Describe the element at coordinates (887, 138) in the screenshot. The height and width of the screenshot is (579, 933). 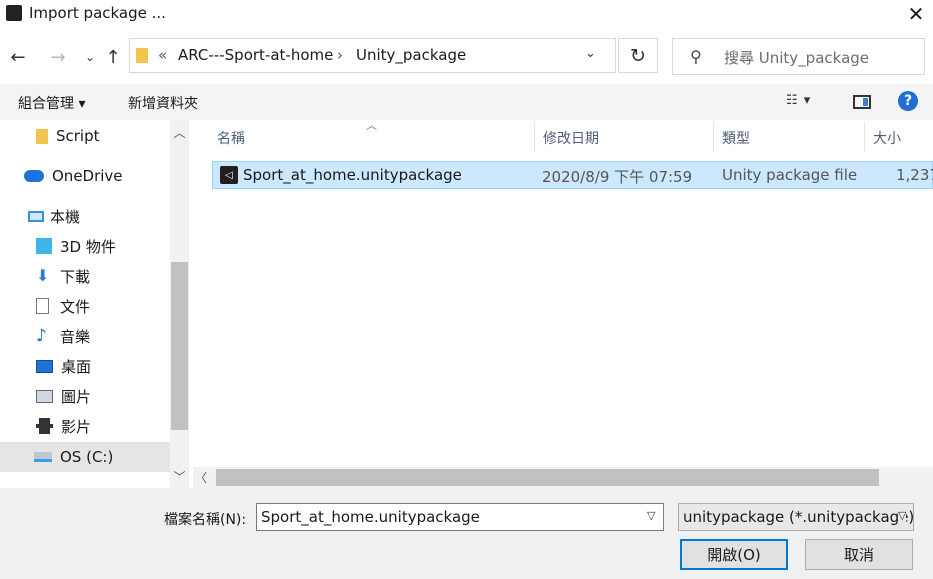
I see `column-header-size: 大小` at that location.